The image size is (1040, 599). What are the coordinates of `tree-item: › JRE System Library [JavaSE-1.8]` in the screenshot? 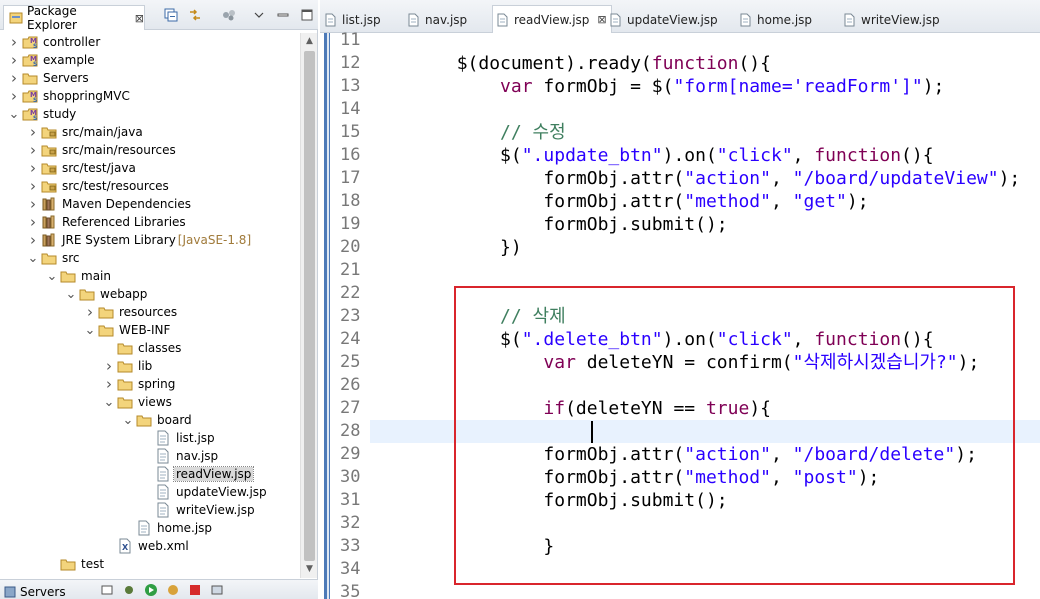 It's located at (150, 240).